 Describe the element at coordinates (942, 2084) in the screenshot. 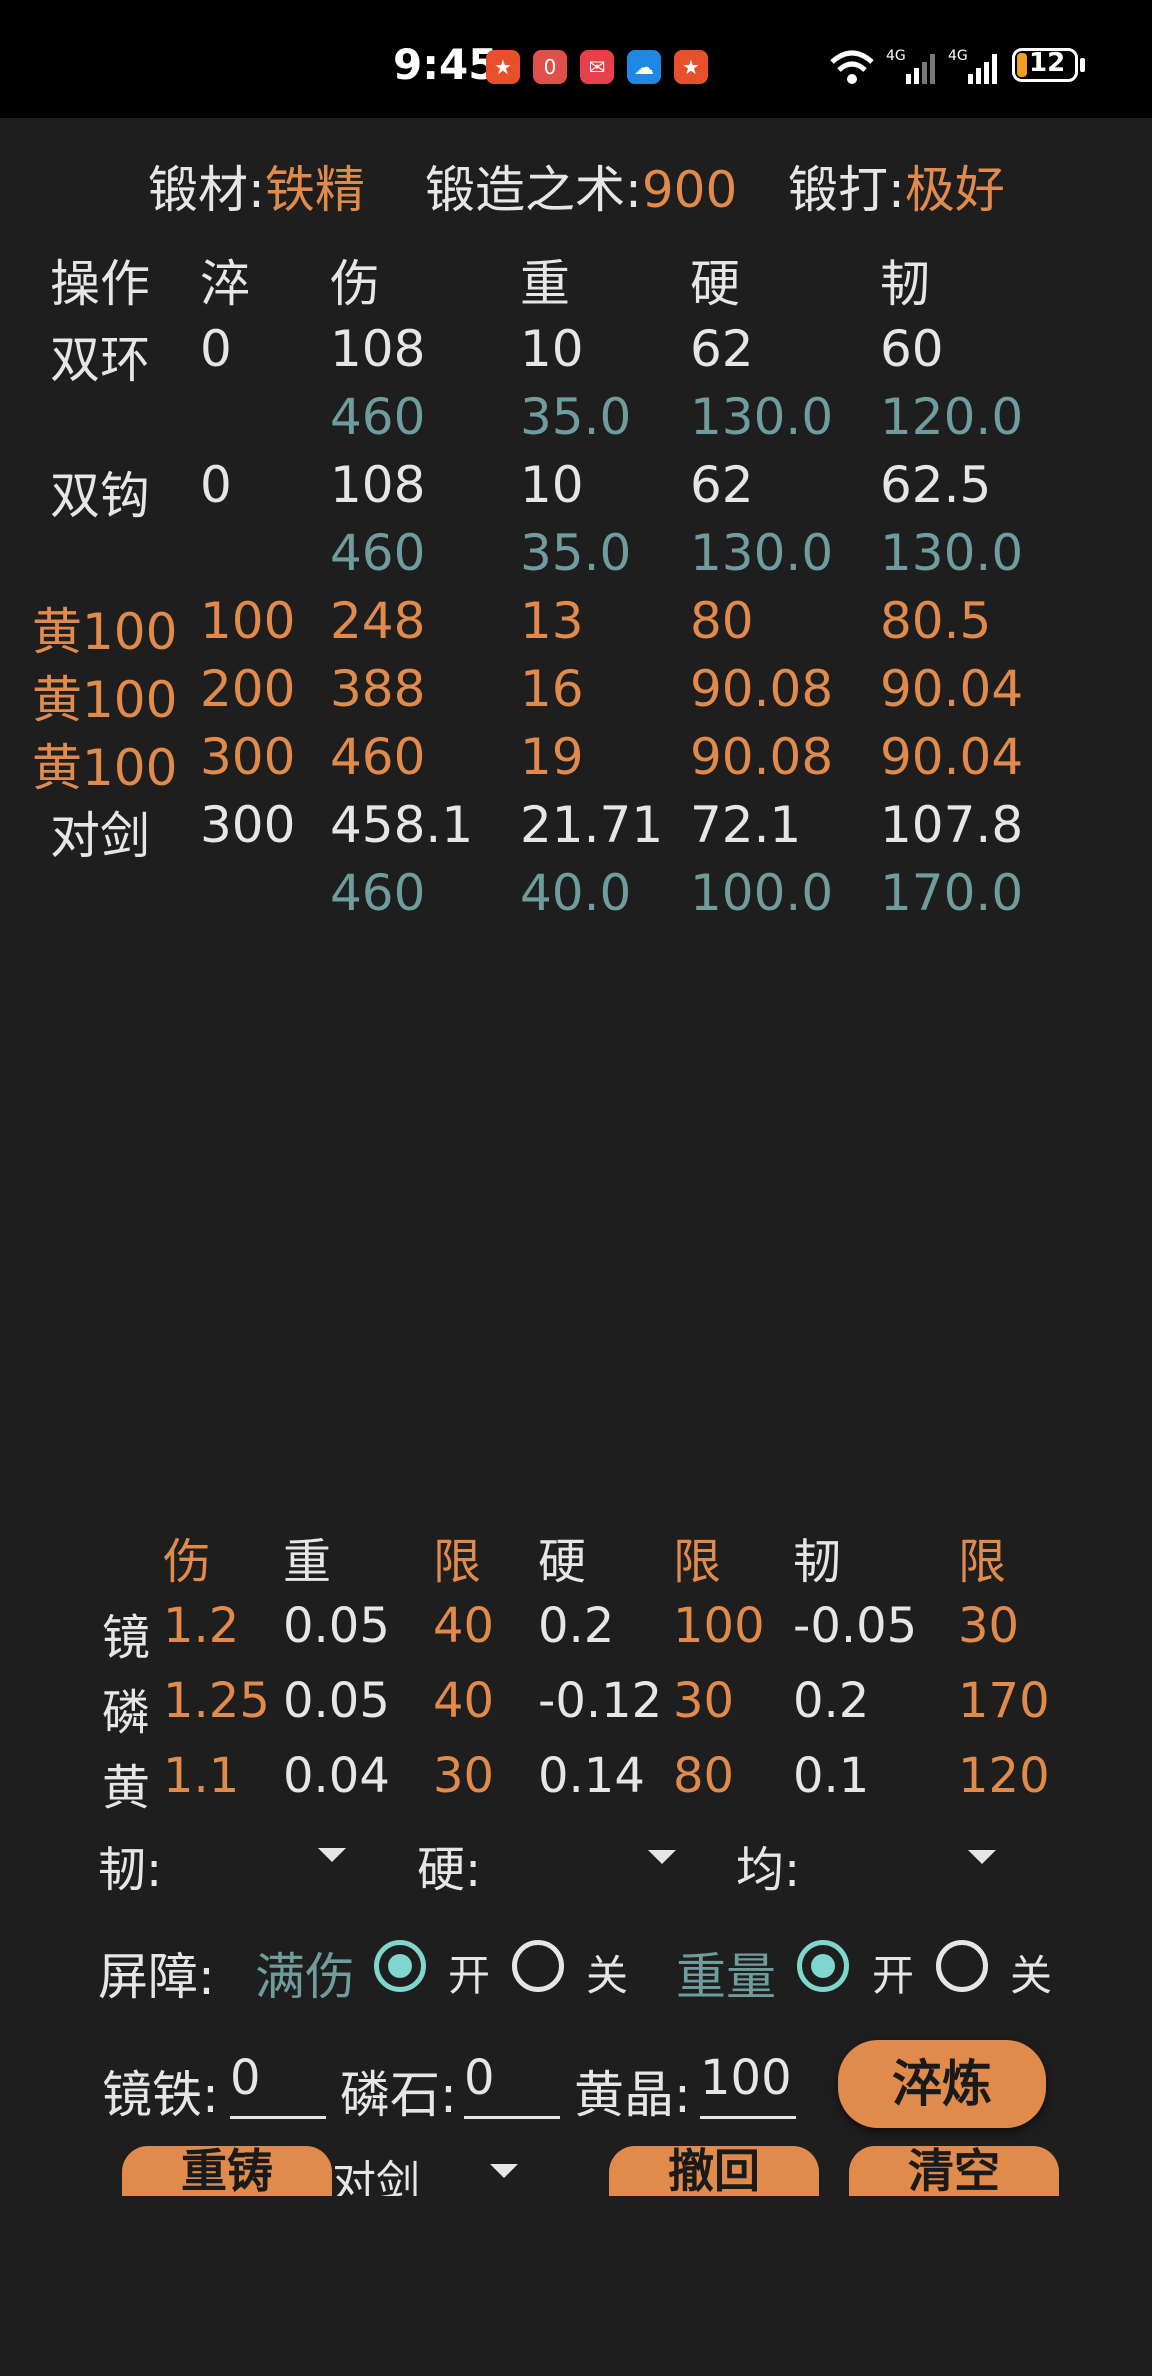

I see `cuilian-button: 淬炼` at that location.